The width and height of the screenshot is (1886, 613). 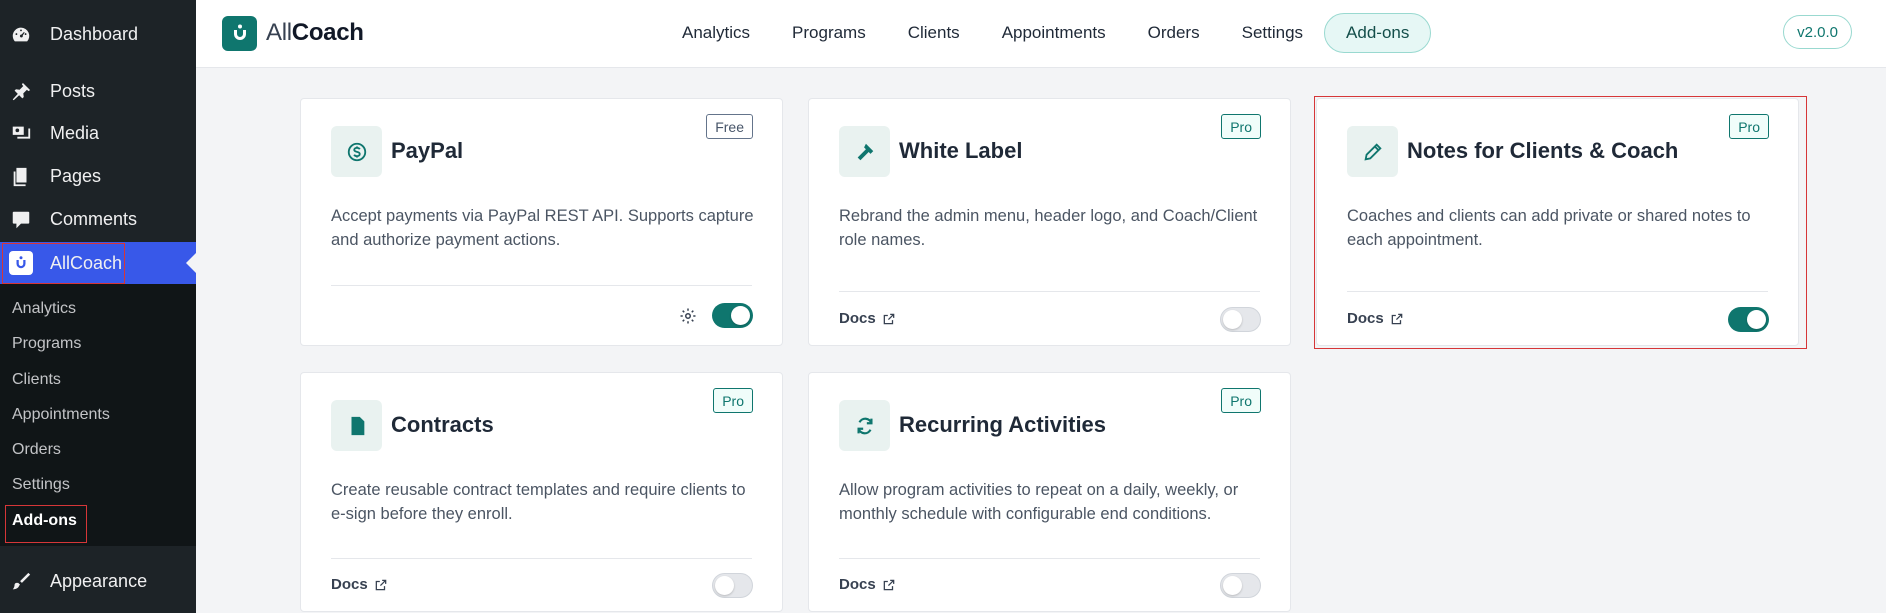 I want to click on submenu-analytics: Analytics, so click(x=44, y=309).